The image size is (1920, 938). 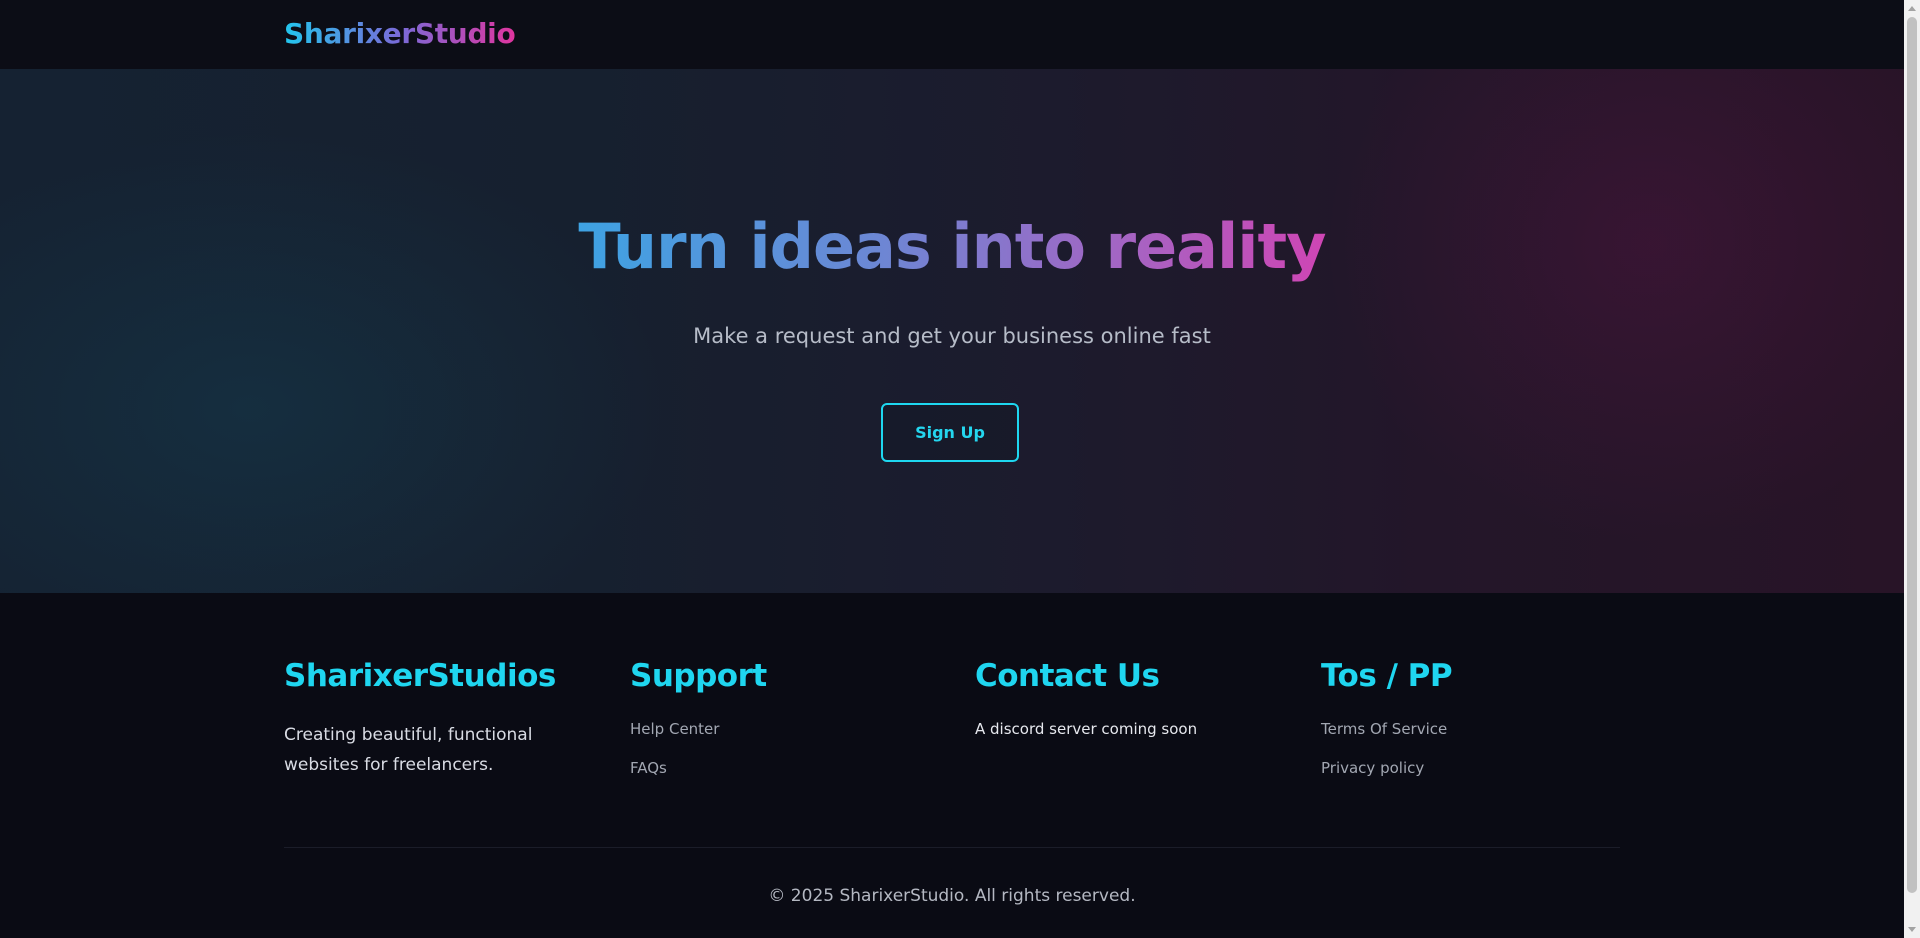 What do you see at coordinates (1912, 8) in the screenshot?
I see `scroll-up-arrow-icon` at bounding box center [1912, 8].